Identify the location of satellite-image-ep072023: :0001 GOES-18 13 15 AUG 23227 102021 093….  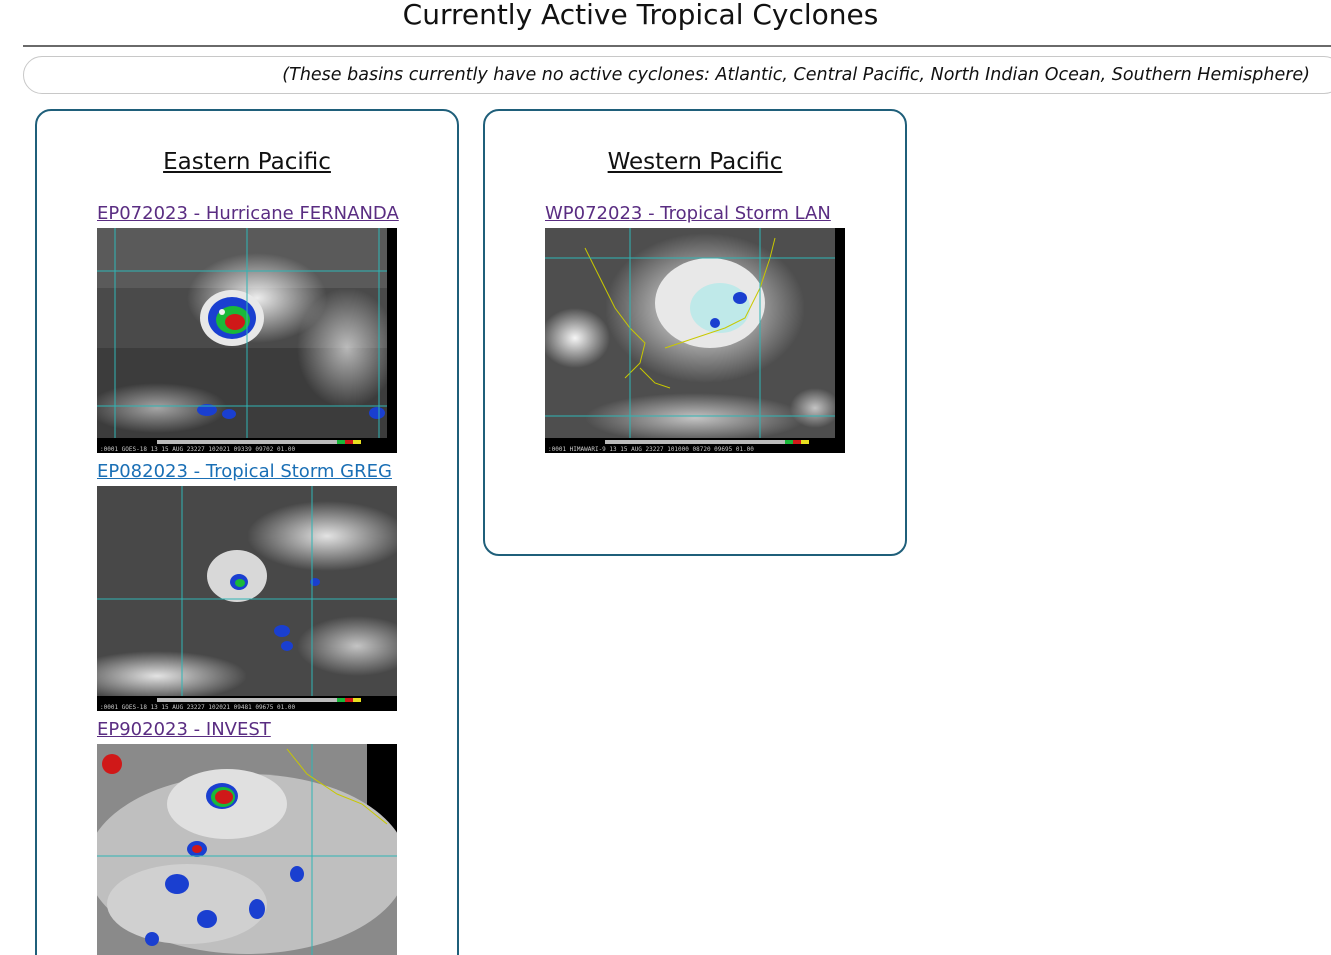
(247, 340).